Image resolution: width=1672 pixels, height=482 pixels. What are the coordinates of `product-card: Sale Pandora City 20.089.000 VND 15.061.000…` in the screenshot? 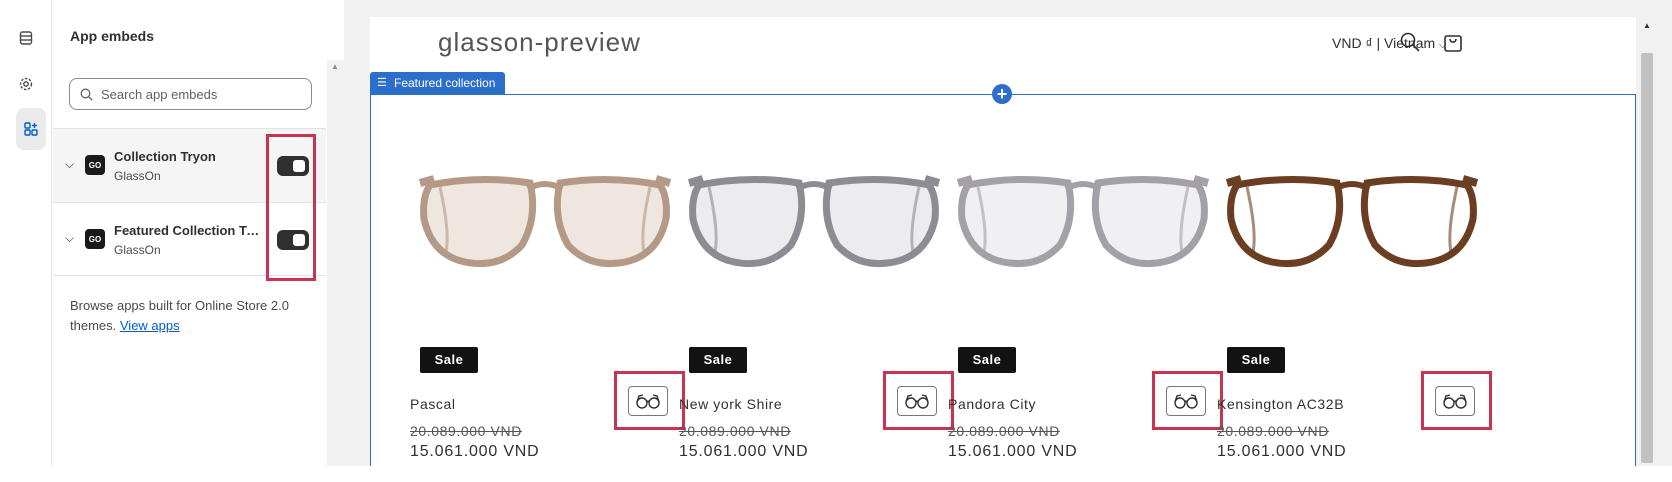 It's located at (1086, 308).